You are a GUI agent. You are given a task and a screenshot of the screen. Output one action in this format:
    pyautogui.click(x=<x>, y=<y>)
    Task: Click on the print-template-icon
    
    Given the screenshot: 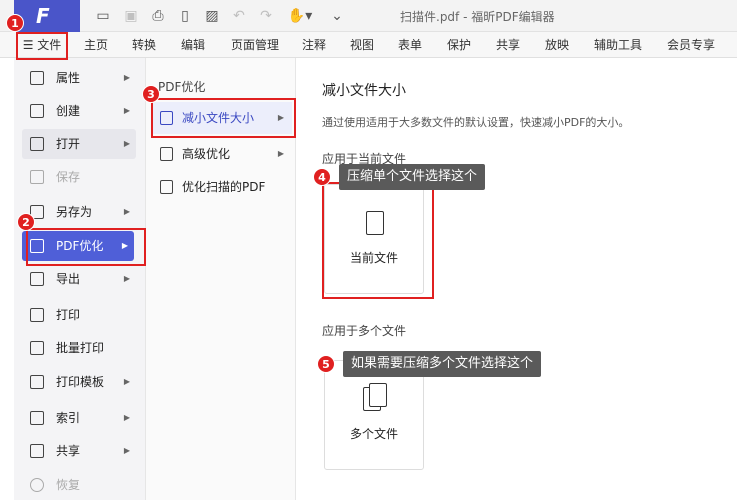 What is the action you would take?
    pyautogui.click(x=37, y=382)
    